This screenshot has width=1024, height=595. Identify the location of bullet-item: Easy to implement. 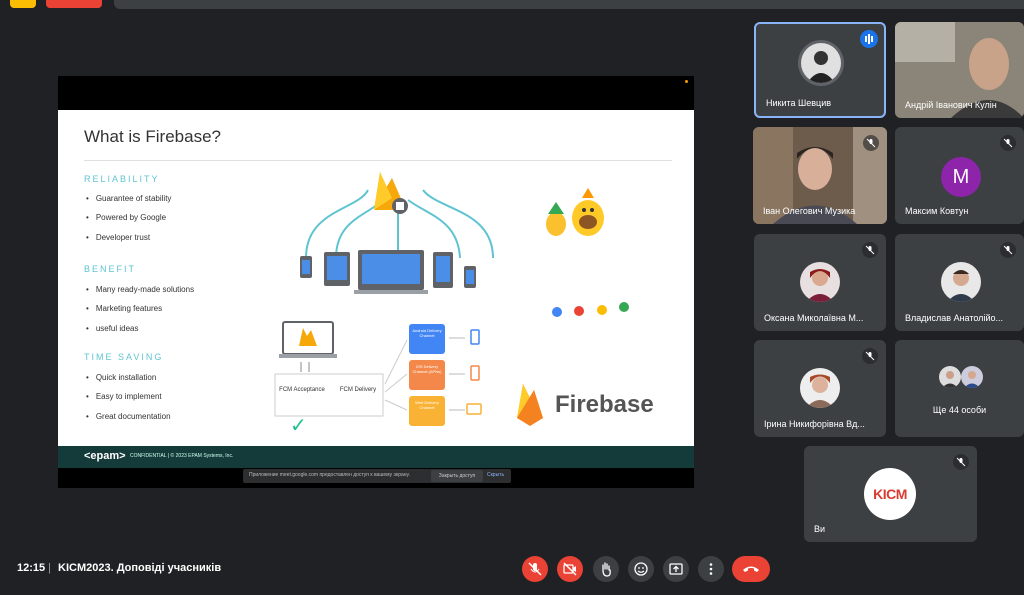
(124, 396).